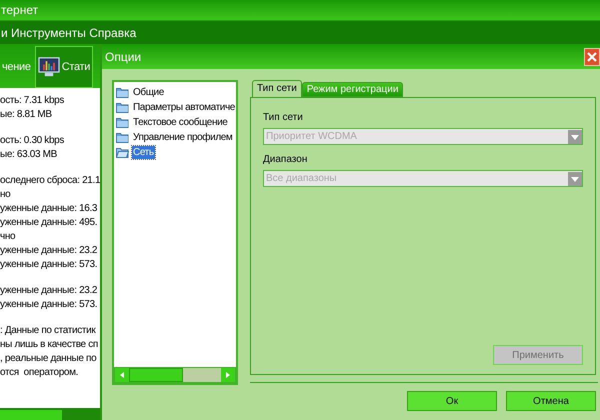 Image resolution: width=600 pixels, height=420 pixels. Describe the element at coordinates (551, 401) in the screenshot. I see `dialog-button: Отмена` at that location.